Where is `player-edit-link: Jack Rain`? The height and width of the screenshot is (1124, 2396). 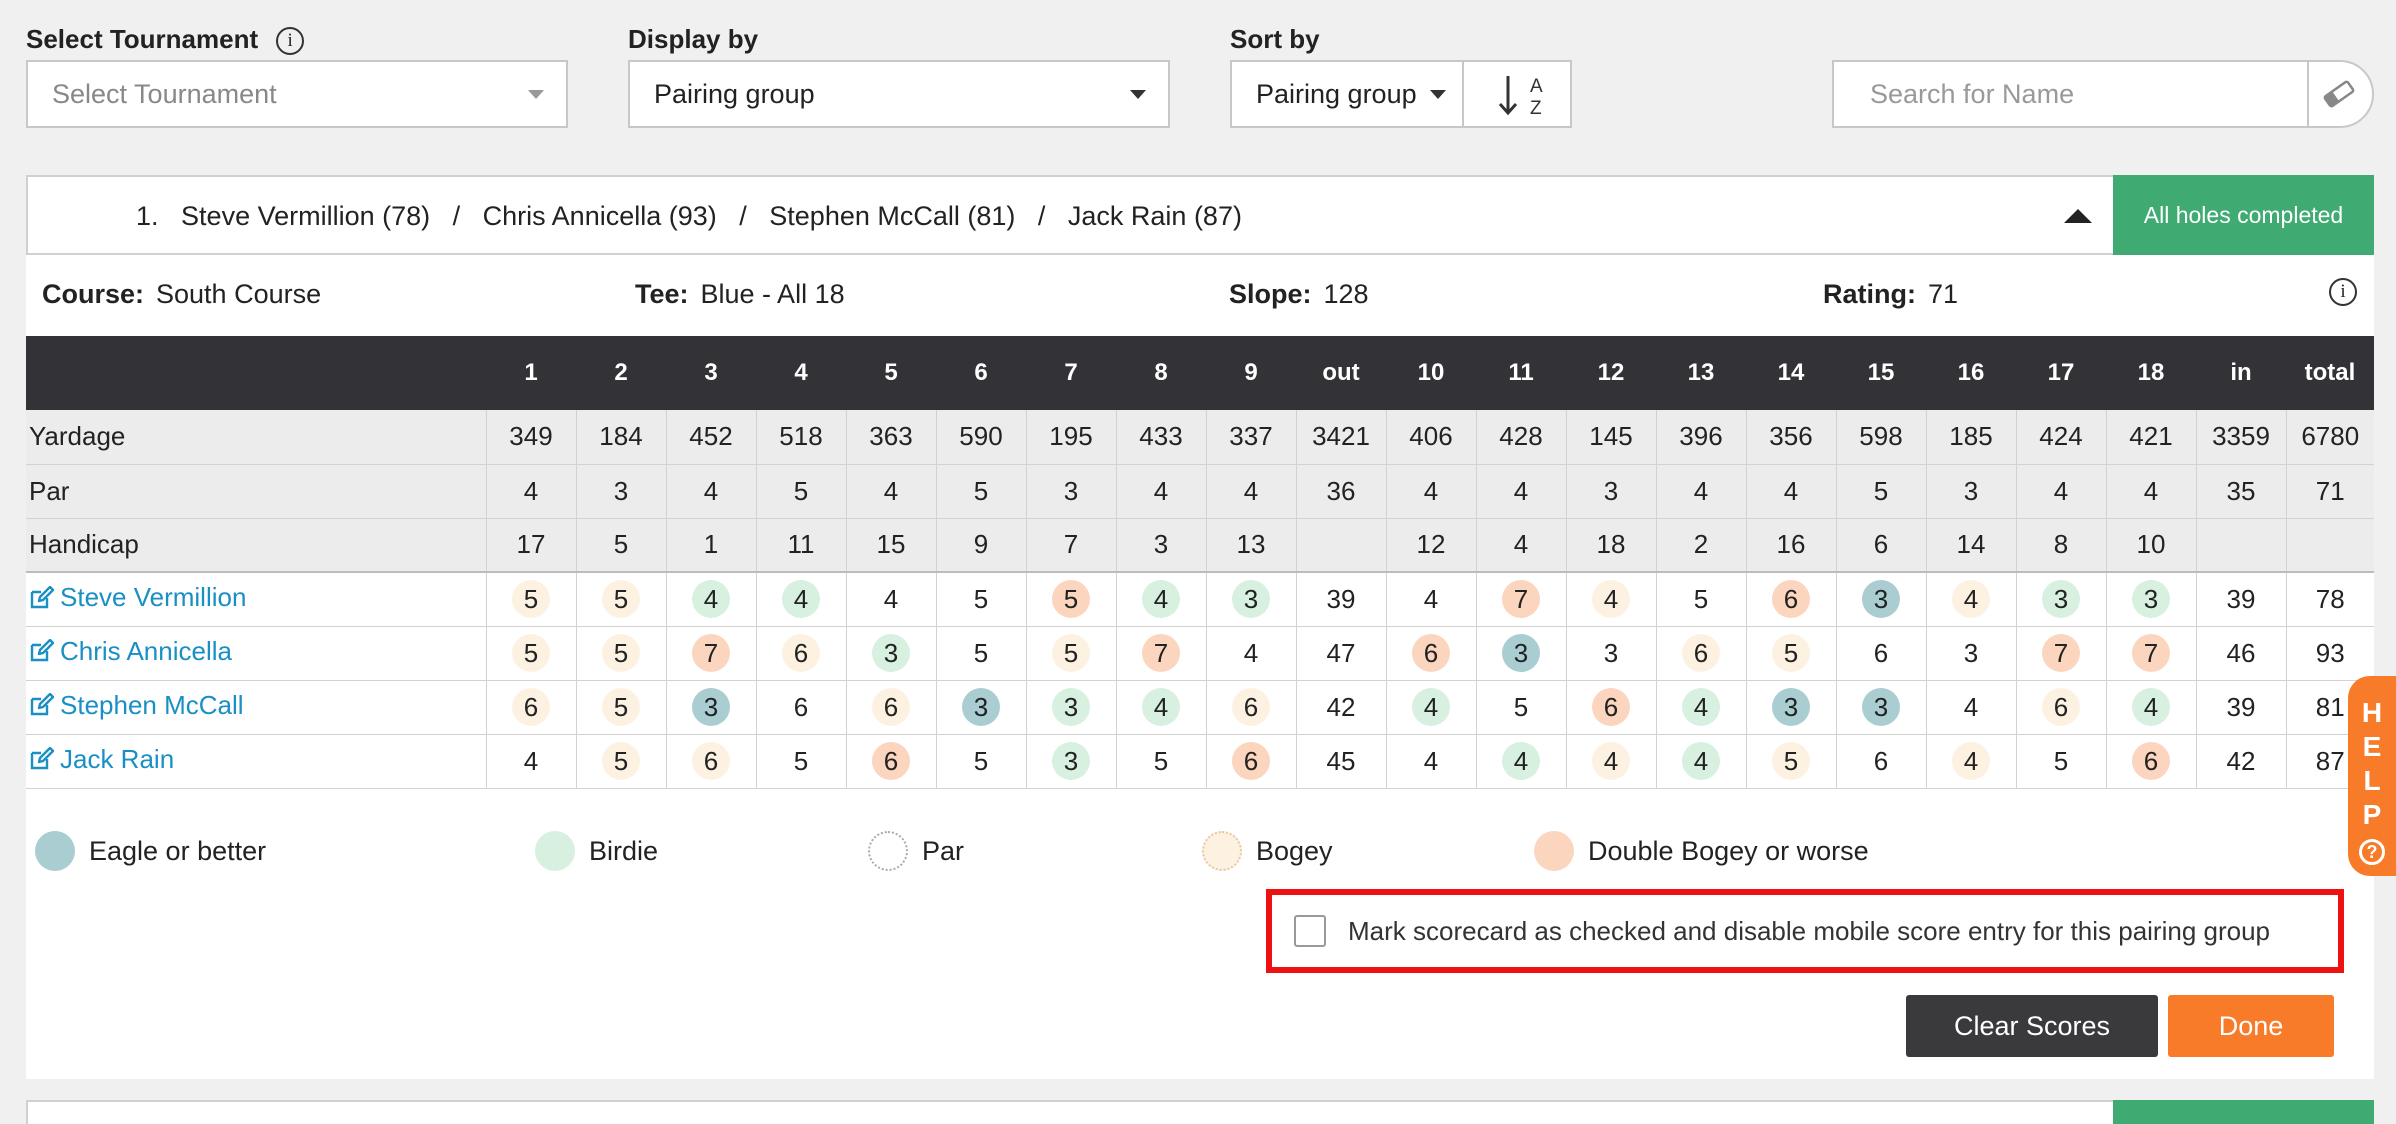 player-edit-link: Jack Rain is located at coordinates (101, 759).